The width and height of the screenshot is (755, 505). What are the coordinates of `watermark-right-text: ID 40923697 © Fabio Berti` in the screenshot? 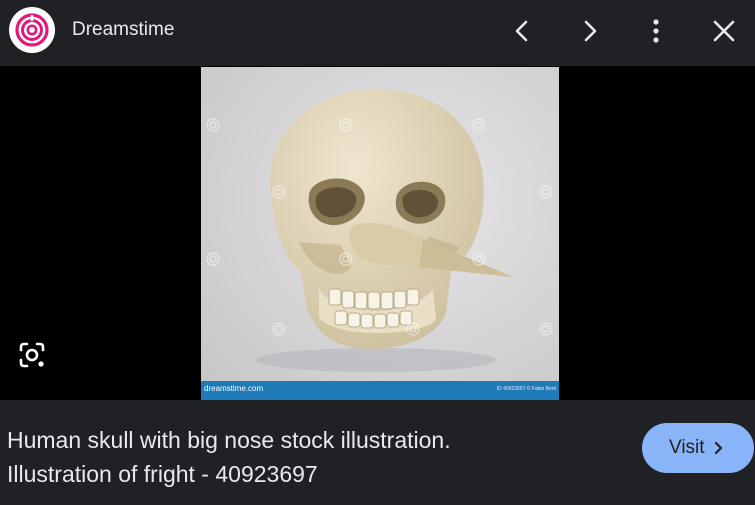 It's located at (526, 389).